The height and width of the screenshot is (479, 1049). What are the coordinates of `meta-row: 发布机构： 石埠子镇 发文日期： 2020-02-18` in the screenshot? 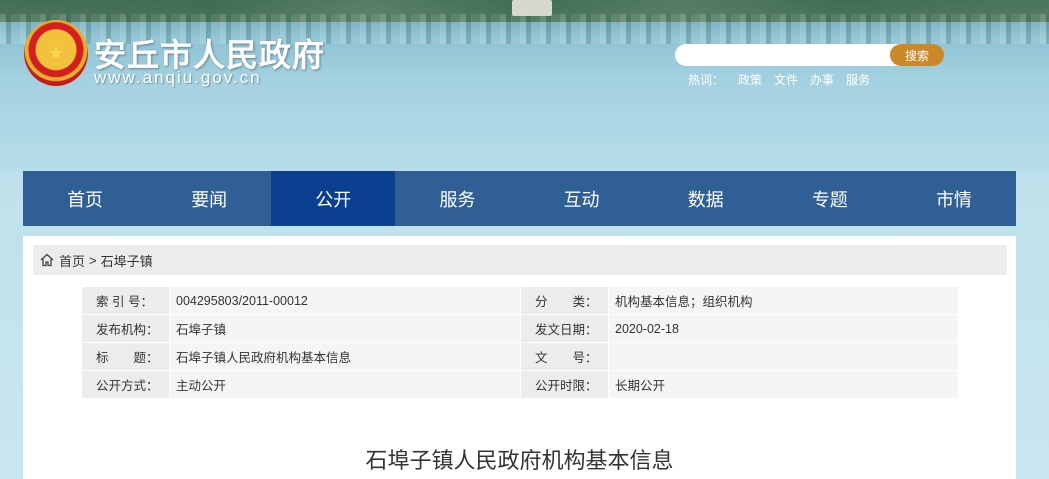 It's located at (520, 328).